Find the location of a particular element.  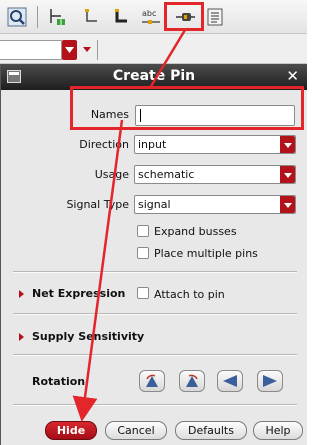

label-abc-icon: abc is located at coordinates (151, 17).